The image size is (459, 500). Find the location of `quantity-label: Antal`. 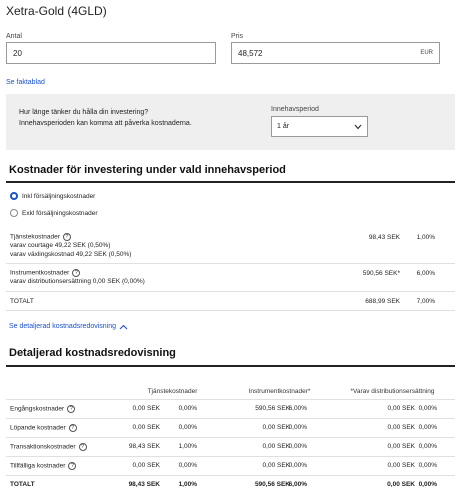

quantity-label: Antal is located at coordinates (14, 36).